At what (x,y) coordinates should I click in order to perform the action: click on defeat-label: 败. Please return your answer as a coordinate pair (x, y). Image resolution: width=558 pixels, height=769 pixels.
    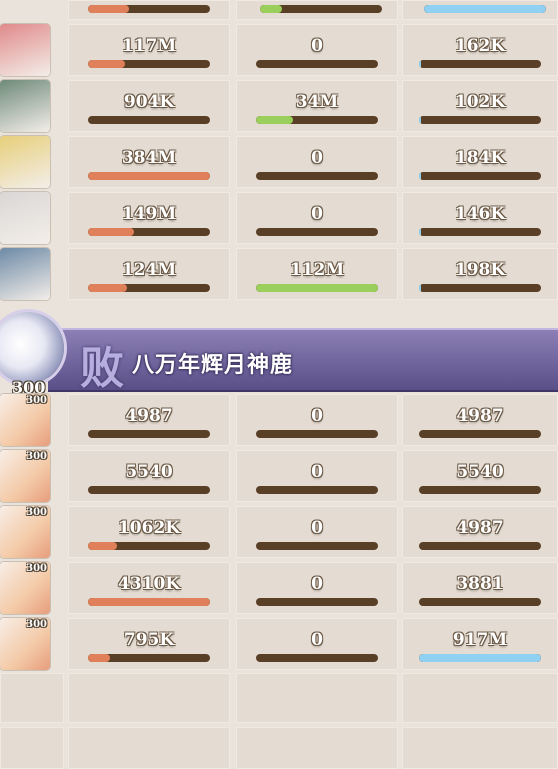
    Looking at the image, I should click on (102, 368).